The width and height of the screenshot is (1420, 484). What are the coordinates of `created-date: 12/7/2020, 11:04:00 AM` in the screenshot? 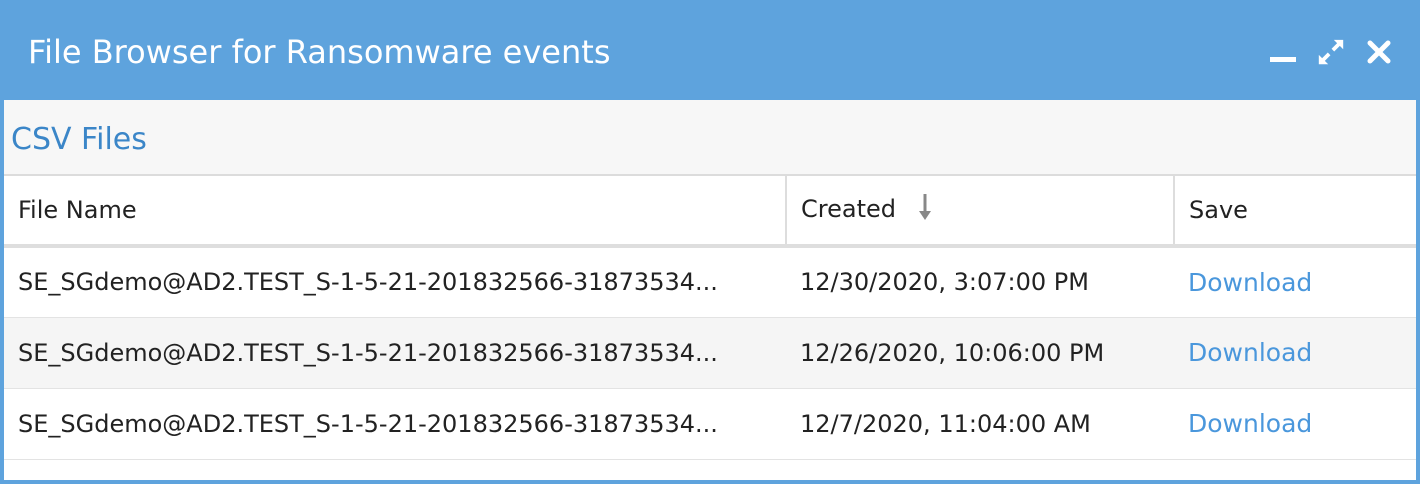 It's located at (945, 423).